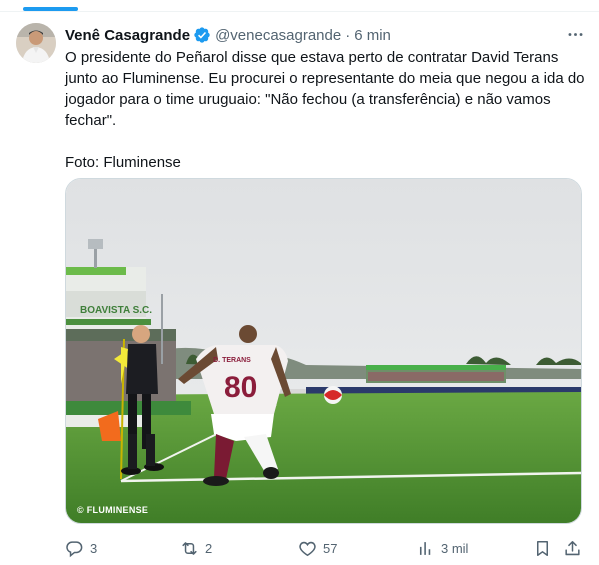  What do you see at coordinates (240, 387) in the screenshot?
I see `player-number-print: 80` at bounding box center [240, 387].